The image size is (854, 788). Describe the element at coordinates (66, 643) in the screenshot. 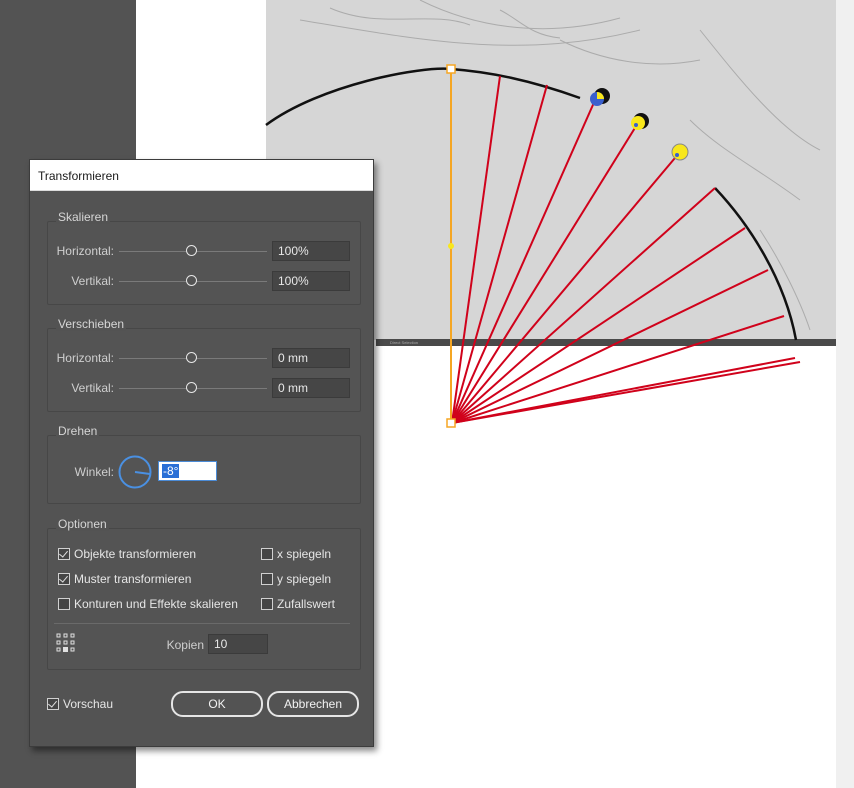

I see `reference-point-locator-icon` at that location.